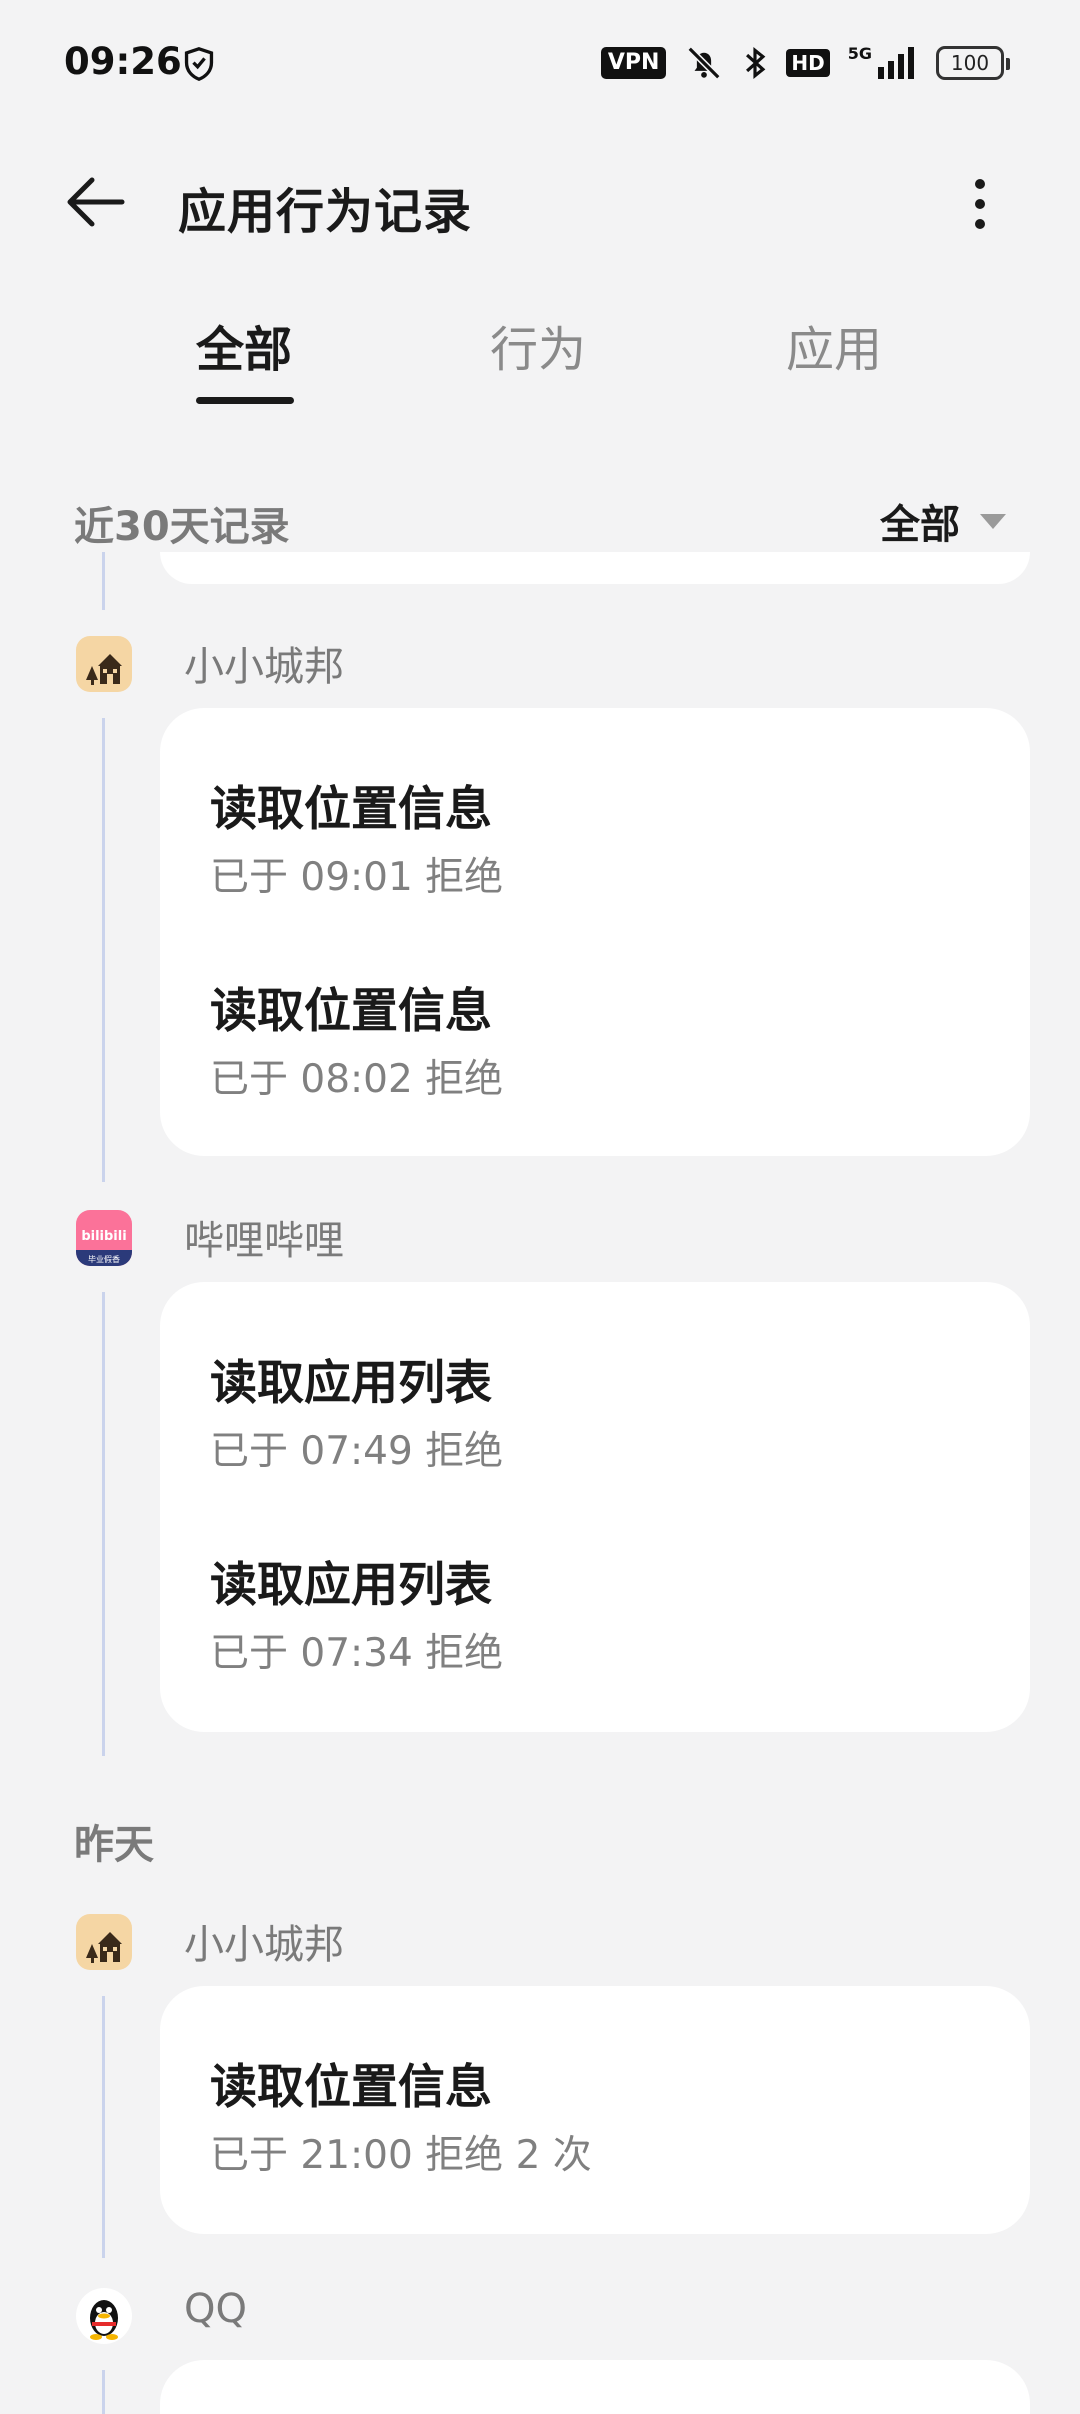 The height and width of the screenshot is (2414, 1080). I want to click on vpn-badge: VPN, so click(633, 63).